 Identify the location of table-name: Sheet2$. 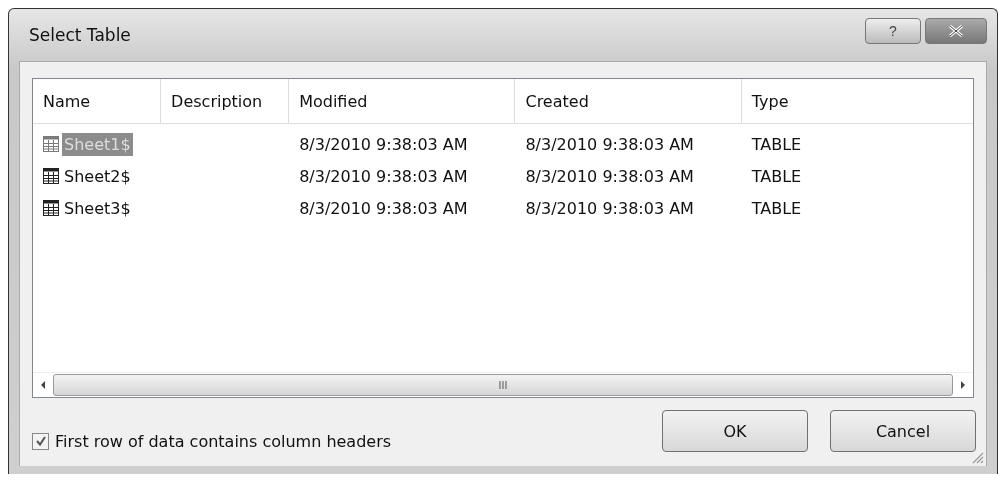
(97, 176).